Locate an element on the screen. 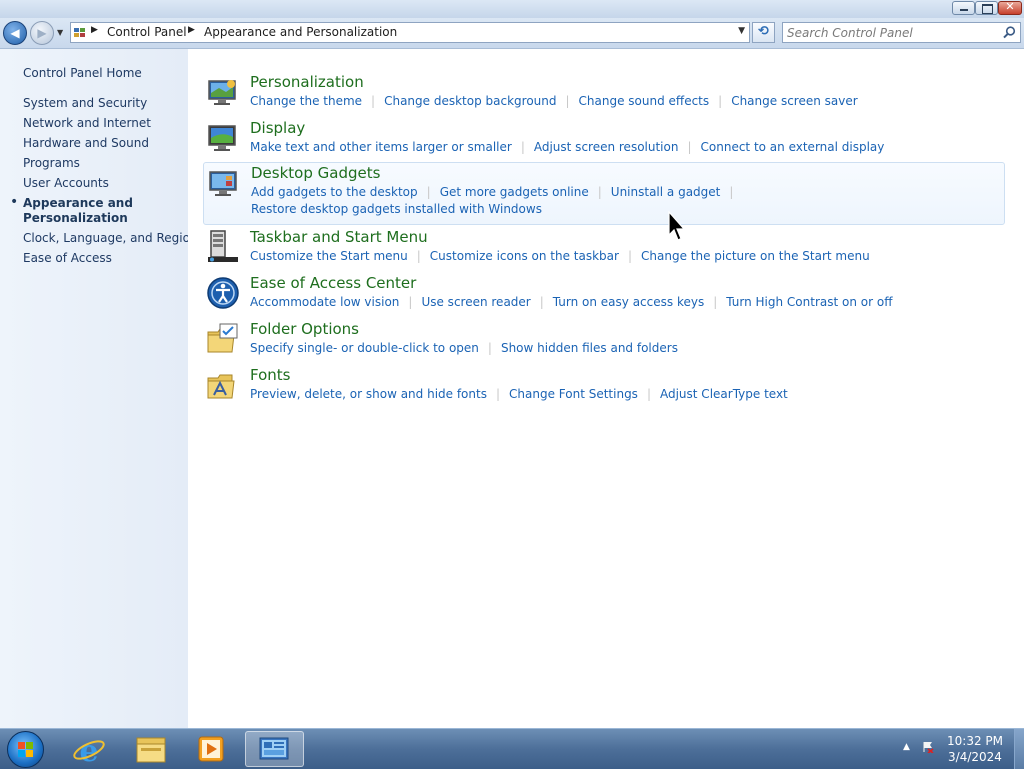 This screenshot has height=770, width=1024. search-box is located at coordinates (901, 32).